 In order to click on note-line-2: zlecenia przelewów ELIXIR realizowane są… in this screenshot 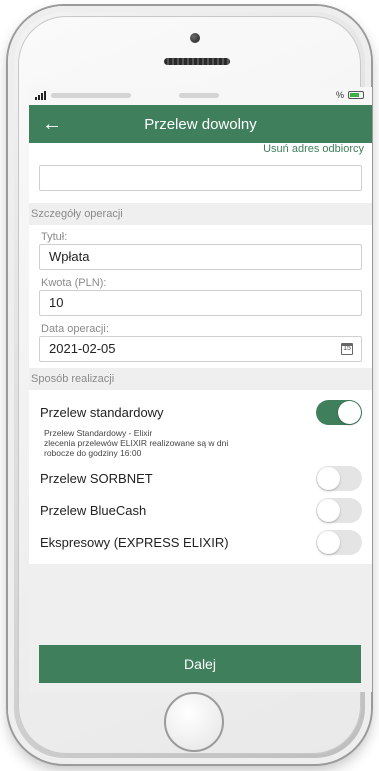, I will do `click(136, 443)`.